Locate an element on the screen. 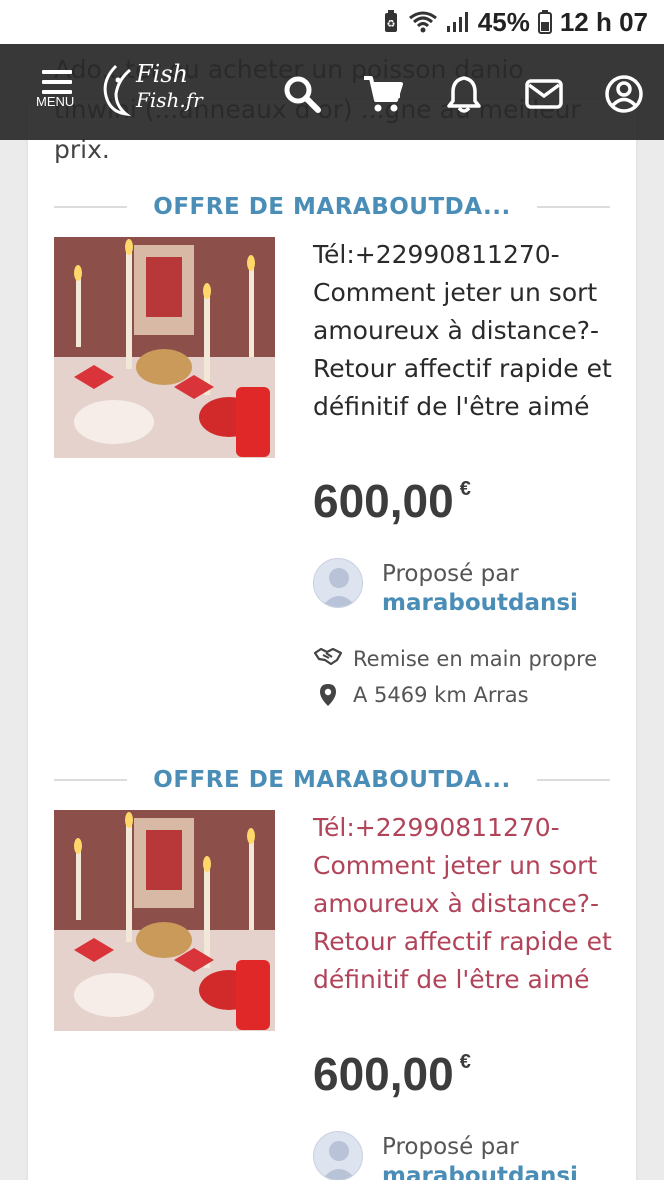 The image size is (664, 1180). battery-saver-icon: ♻ is located at coordinates (391, 22).